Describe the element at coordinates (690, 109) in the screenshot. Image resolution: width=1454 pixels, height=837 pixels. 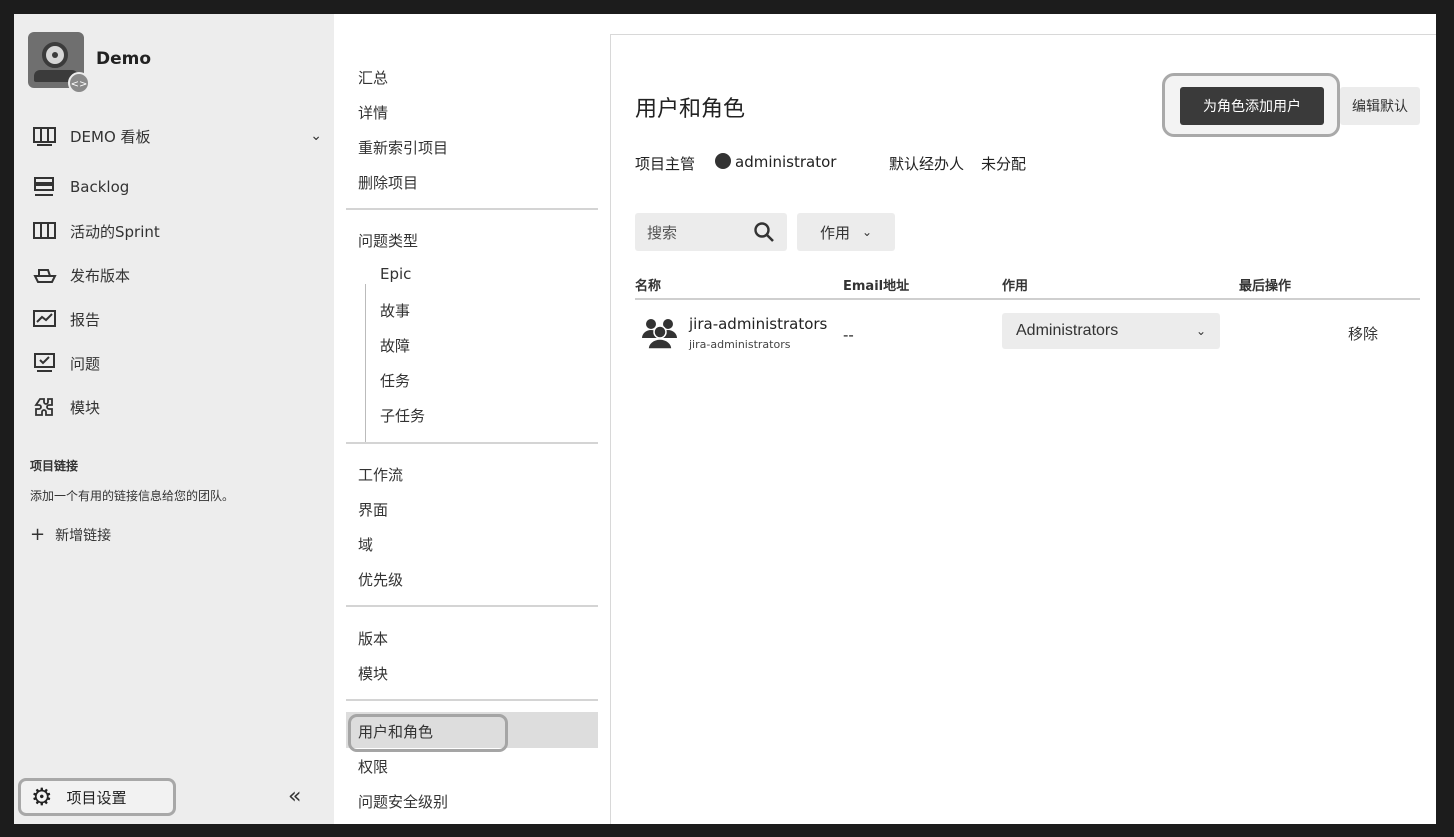
I see `page-title: 用户和角色` at that location.